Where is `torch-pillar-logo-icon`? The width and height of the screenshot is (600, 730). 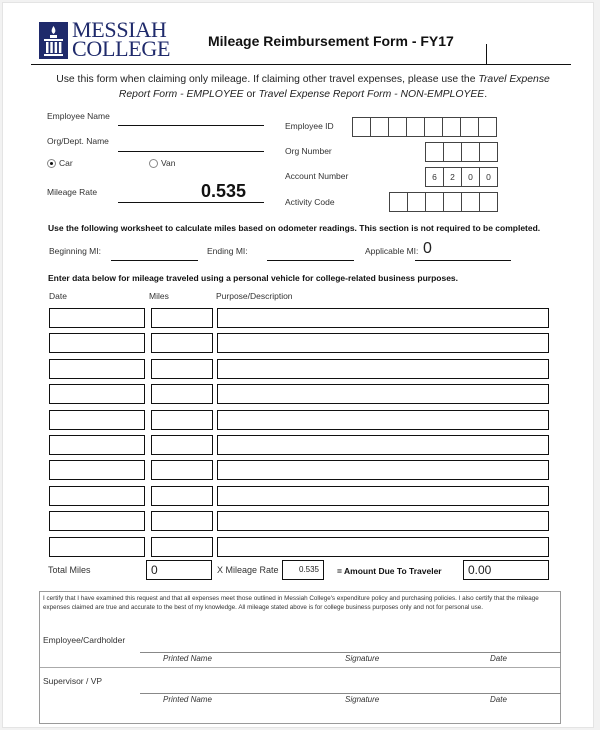 torch-pillar-logo-icon is located at coordinates (53, 40).